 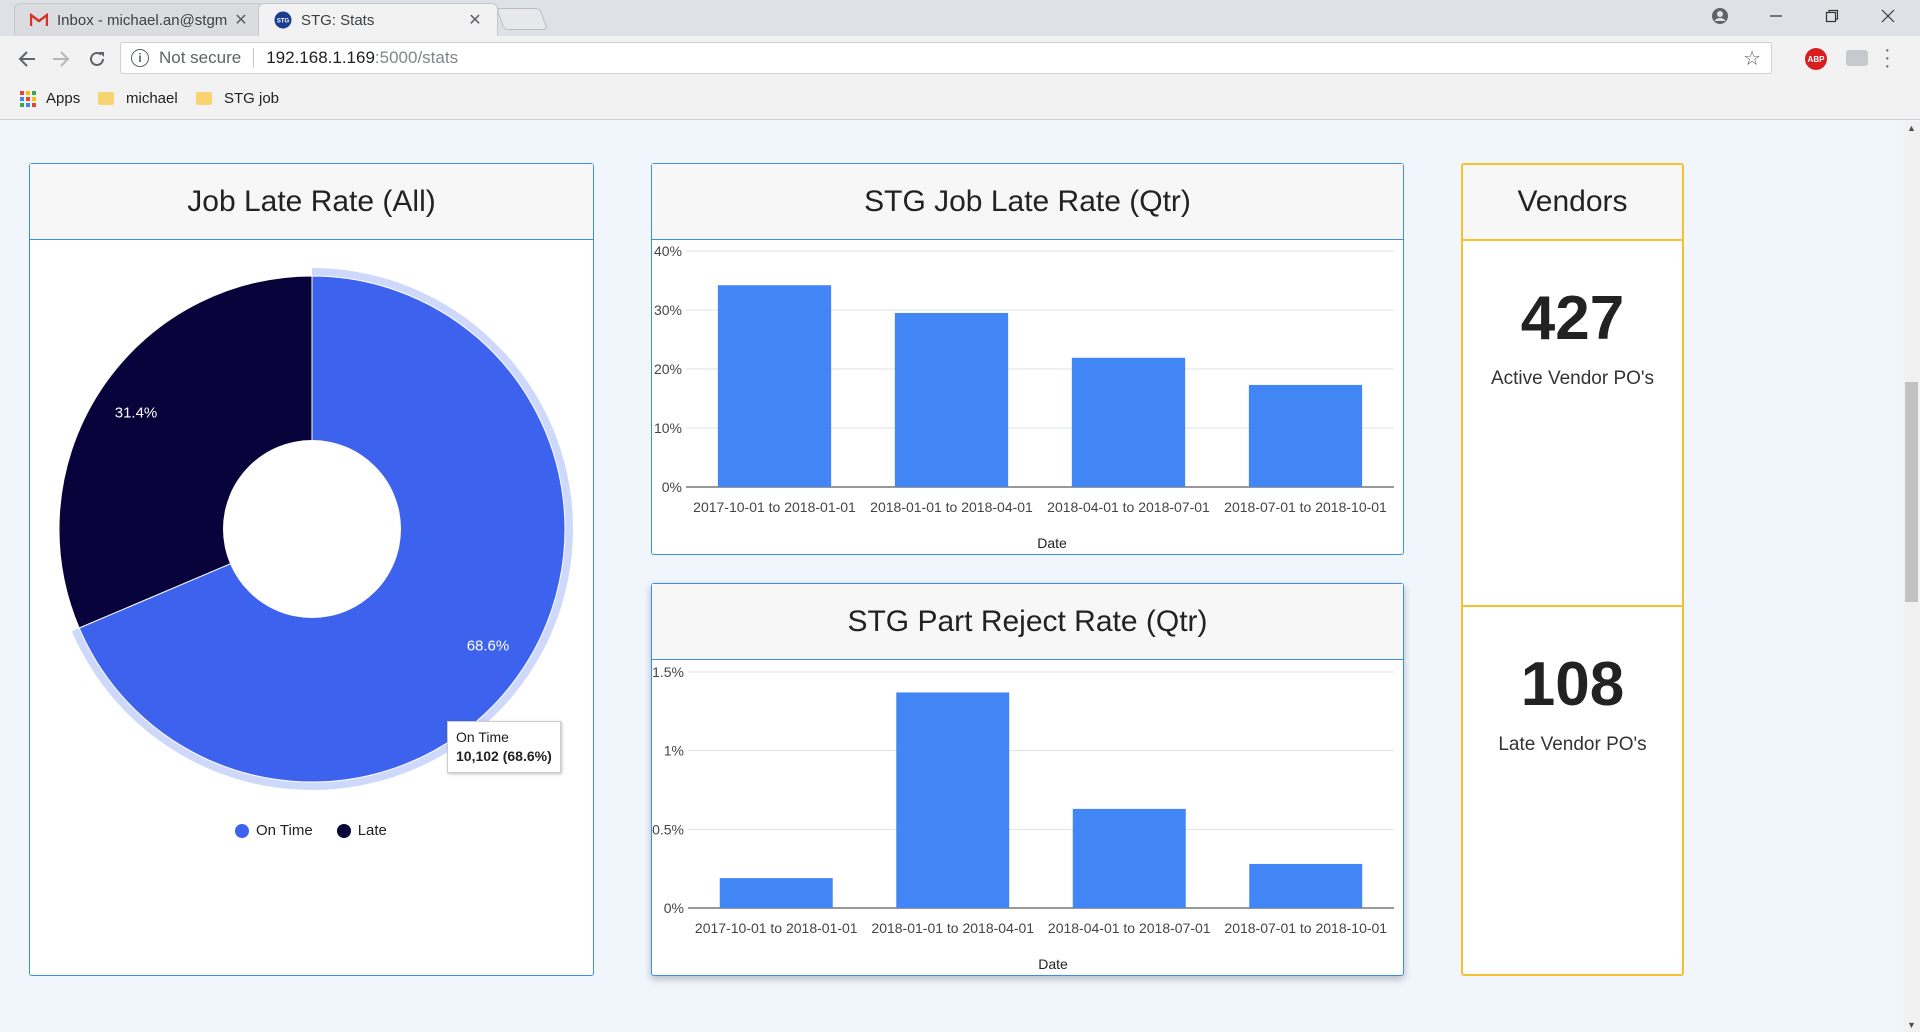 I want to click on divider, so click(x=254, y=58).